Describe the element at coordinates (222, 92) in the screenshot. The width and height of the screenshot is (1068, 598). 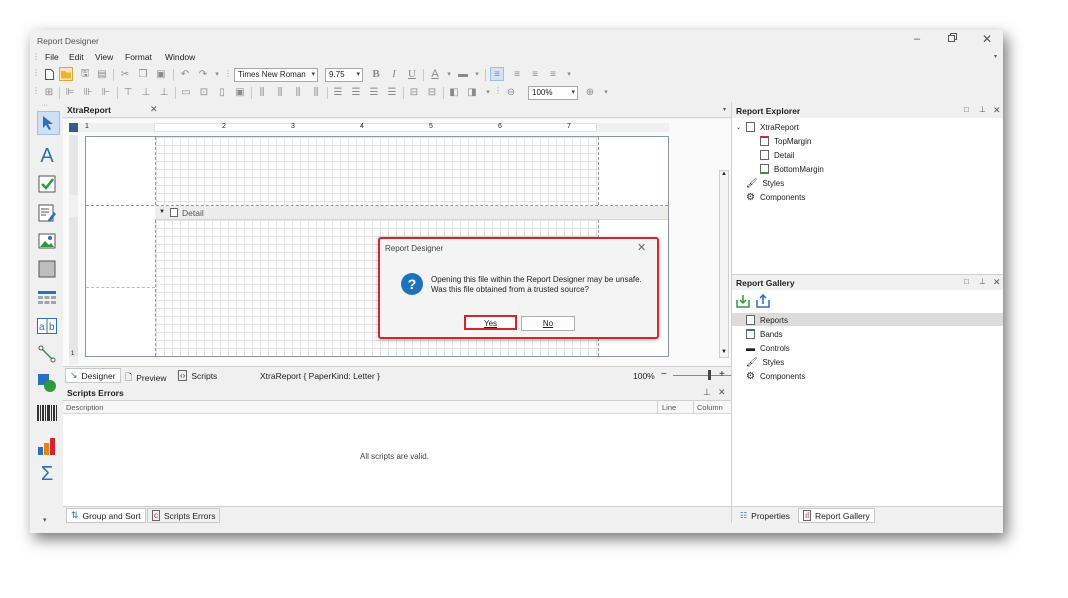
I see `make-same-height-icon: ▯` at that location.